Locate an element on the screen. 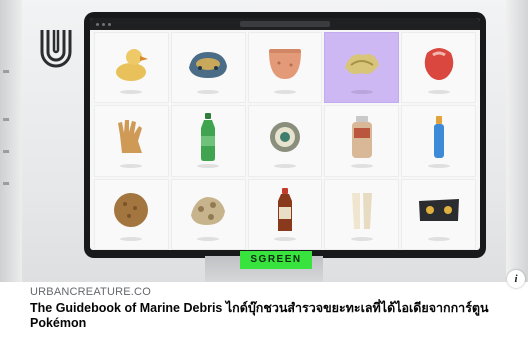 The image size is (528, 337). syrup-bottle-icon is located at coordinates (284, 210).